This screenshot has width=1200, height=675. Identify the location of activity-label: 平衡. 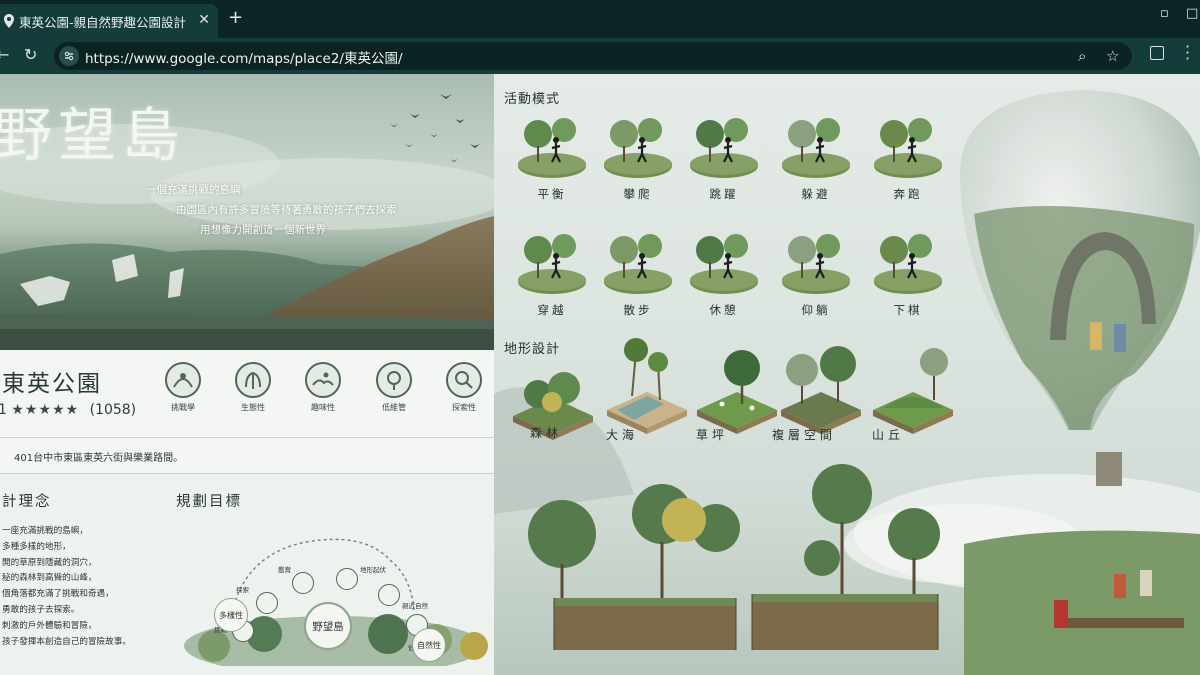
(552, 194).